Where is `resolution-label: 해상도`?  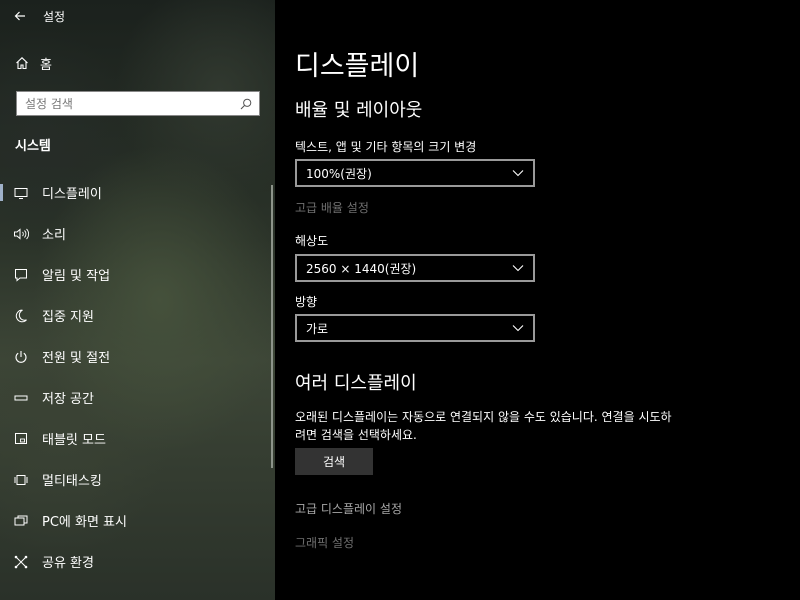
resolution-label: 해상도 is located at coordinates (312, 241).